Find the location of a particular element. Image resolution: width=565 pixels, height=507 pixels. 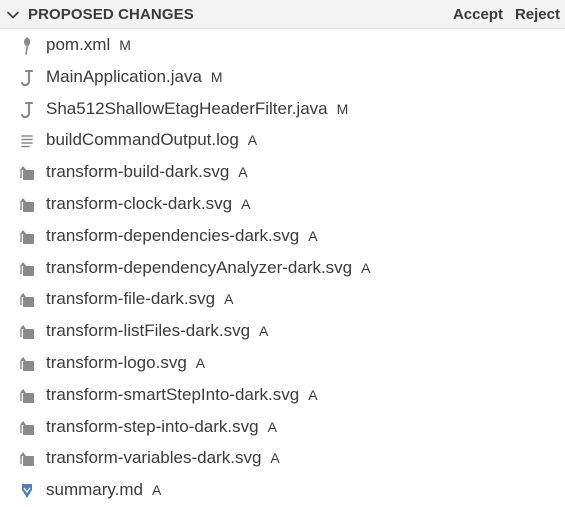

file-row: summary.md A is located at coordinates (282, 491).